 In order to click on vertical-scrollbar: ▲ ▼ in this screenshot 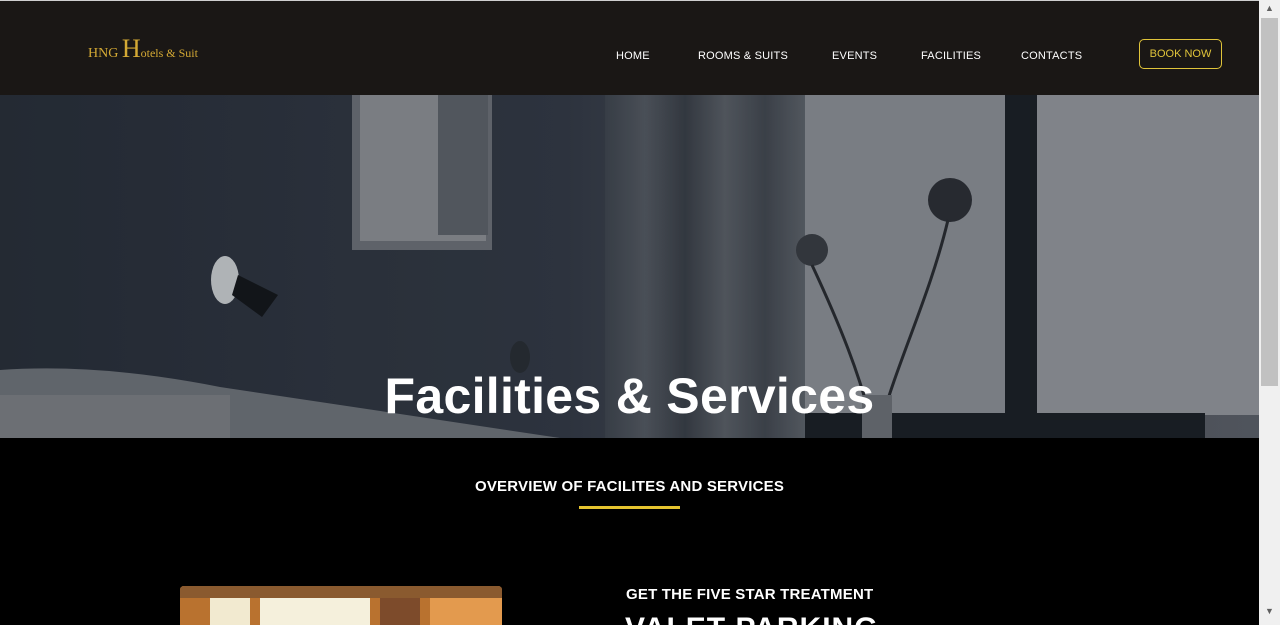, I will do `click(1269, 312)`.